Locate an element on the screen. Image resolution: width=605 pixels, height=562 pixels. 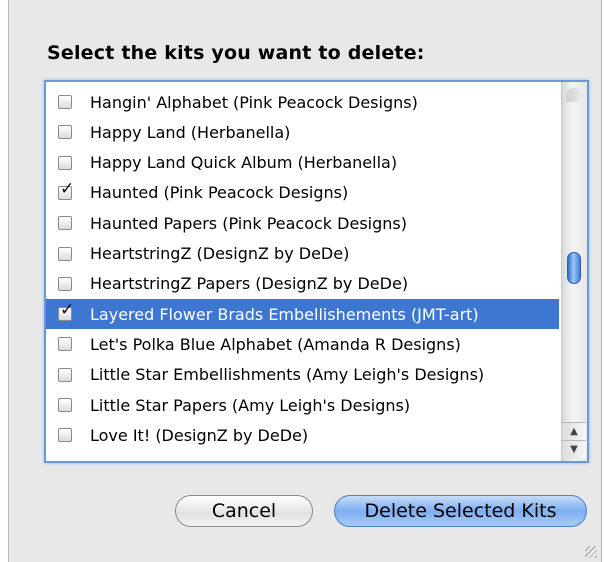
kit-label: Love It! (DesignZ by DeDe) is located at coordinates (199, 435).